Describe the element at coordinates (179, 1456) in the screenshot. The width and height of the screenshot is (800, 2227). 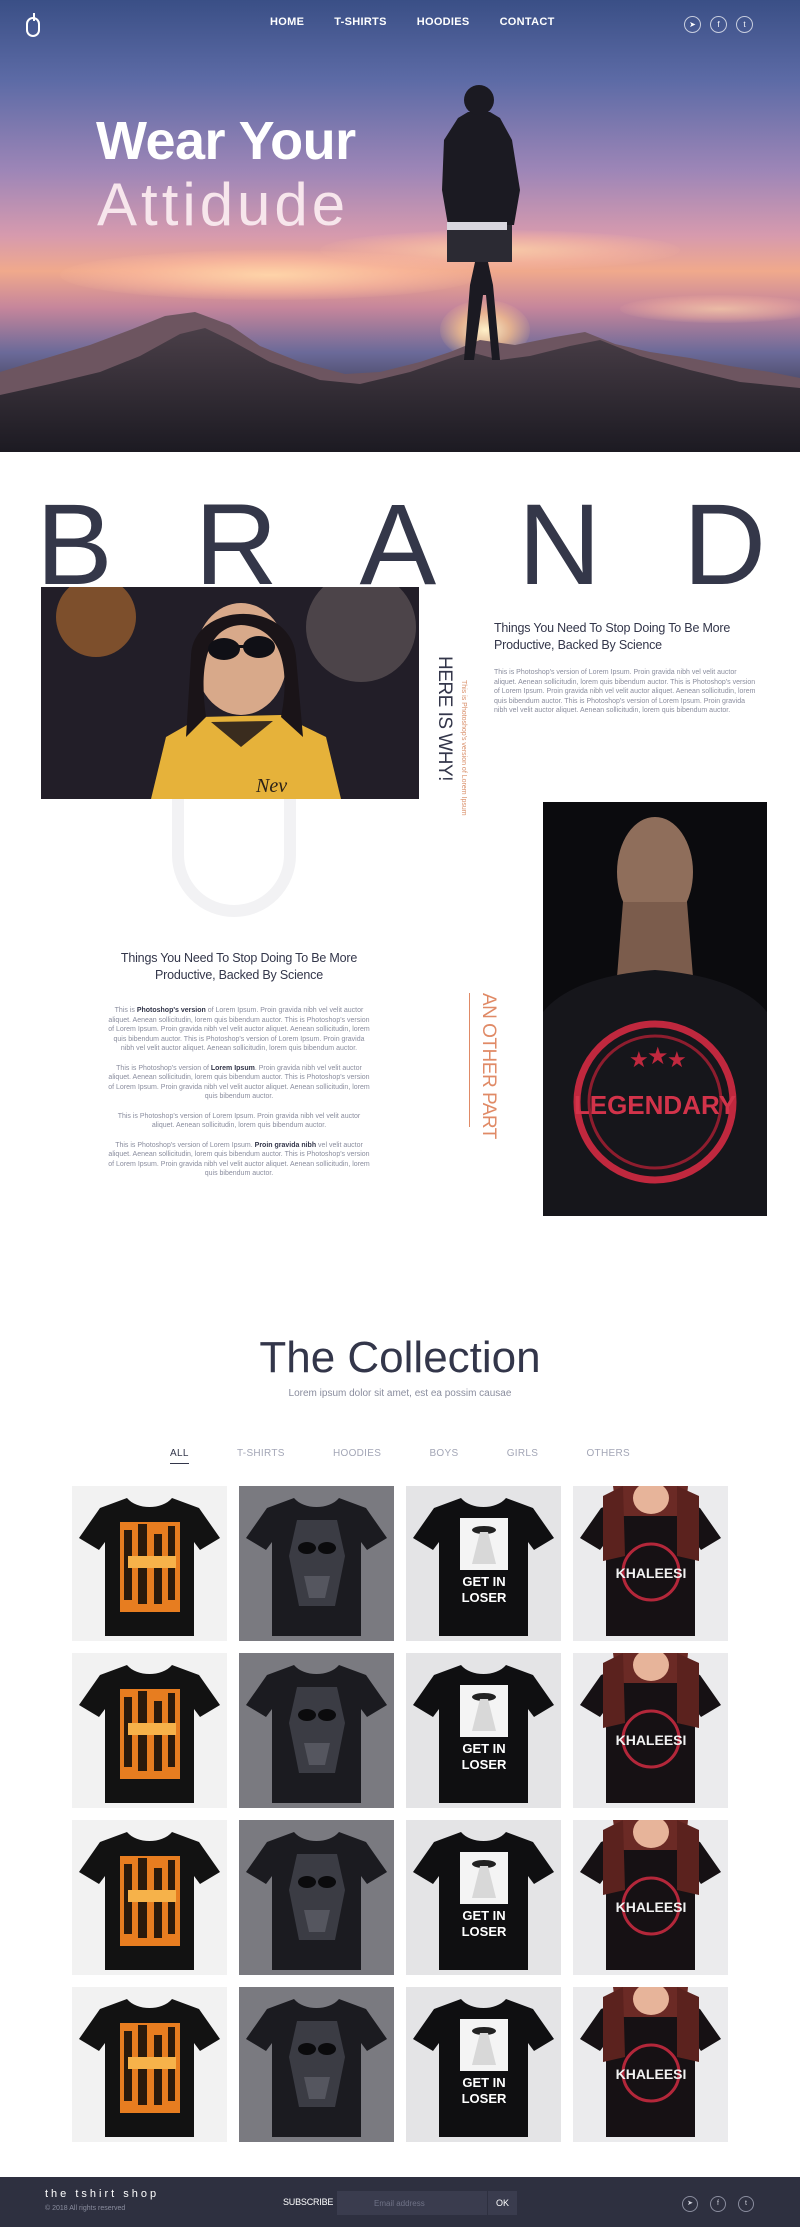
I see `tab-all: ALL` at that location.